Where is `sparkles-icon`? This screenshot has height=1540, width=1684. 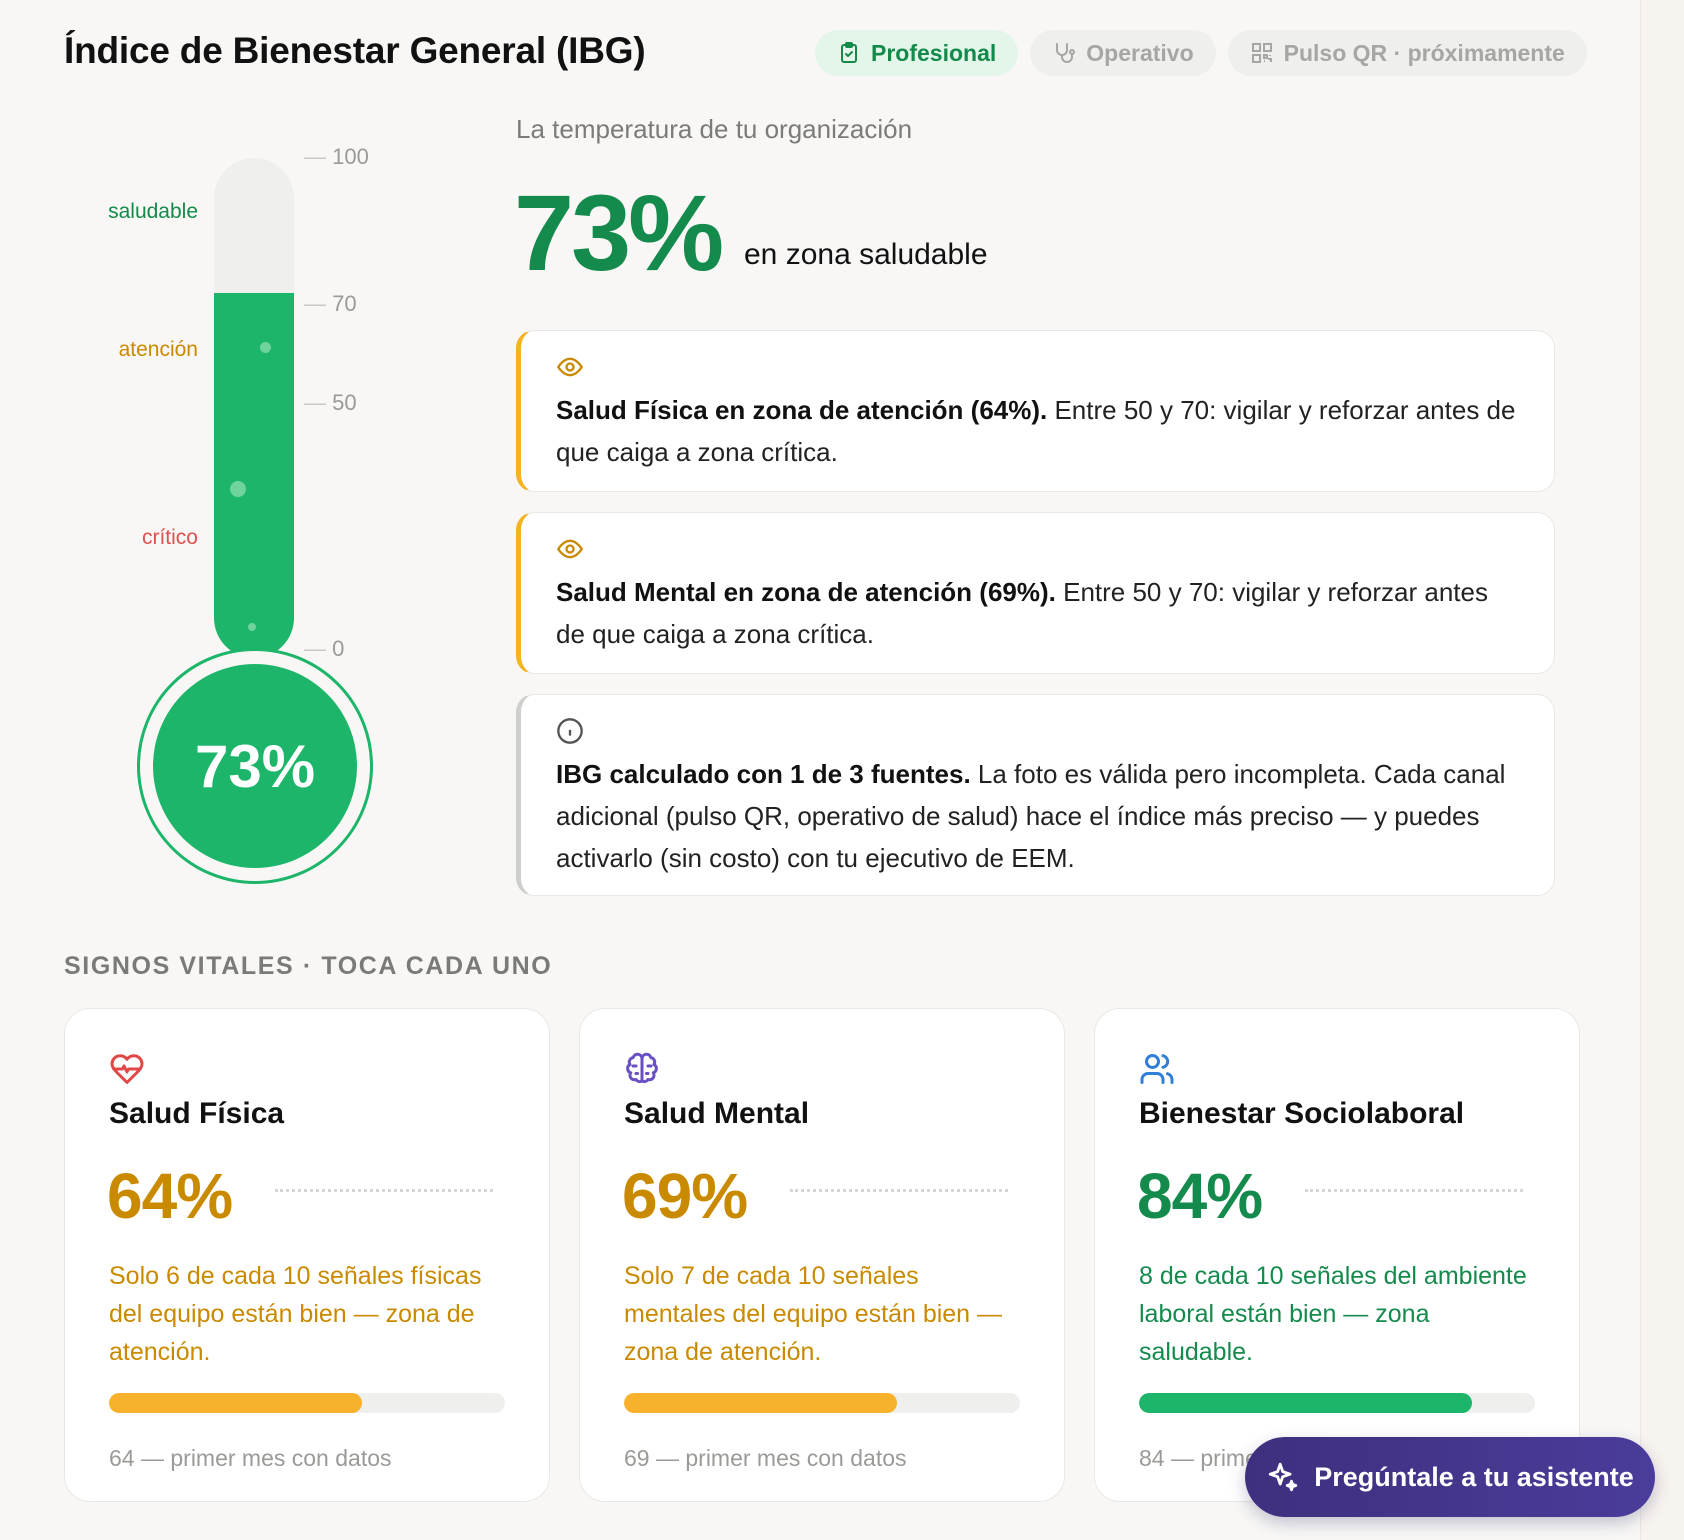 sparkles-icon is located at coordinates (1283, 1477).